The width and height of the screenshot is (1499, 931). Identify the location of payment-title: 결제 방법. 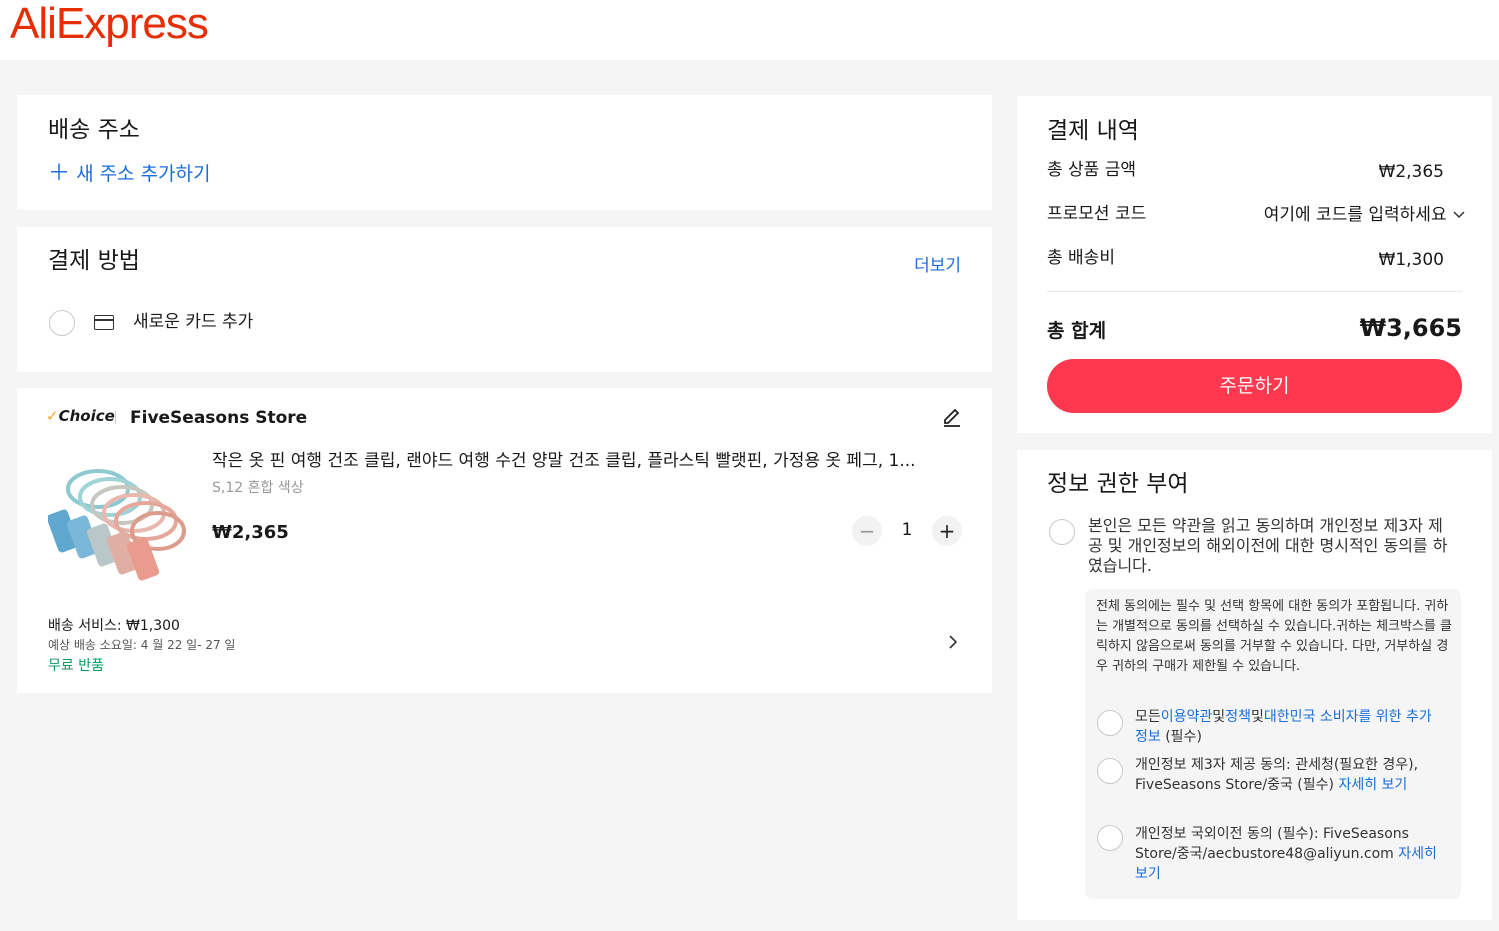
(94, 261).